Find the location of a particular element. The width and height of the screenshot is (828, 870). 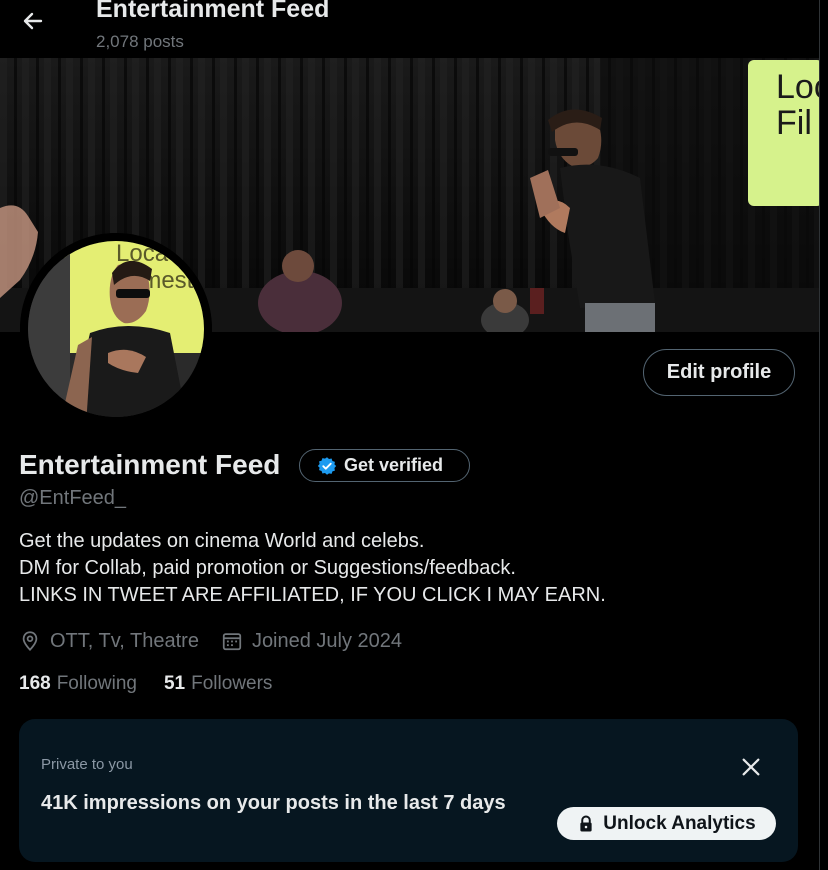

joined-text: Joined July 2024 is located at coordinates (327, 640).